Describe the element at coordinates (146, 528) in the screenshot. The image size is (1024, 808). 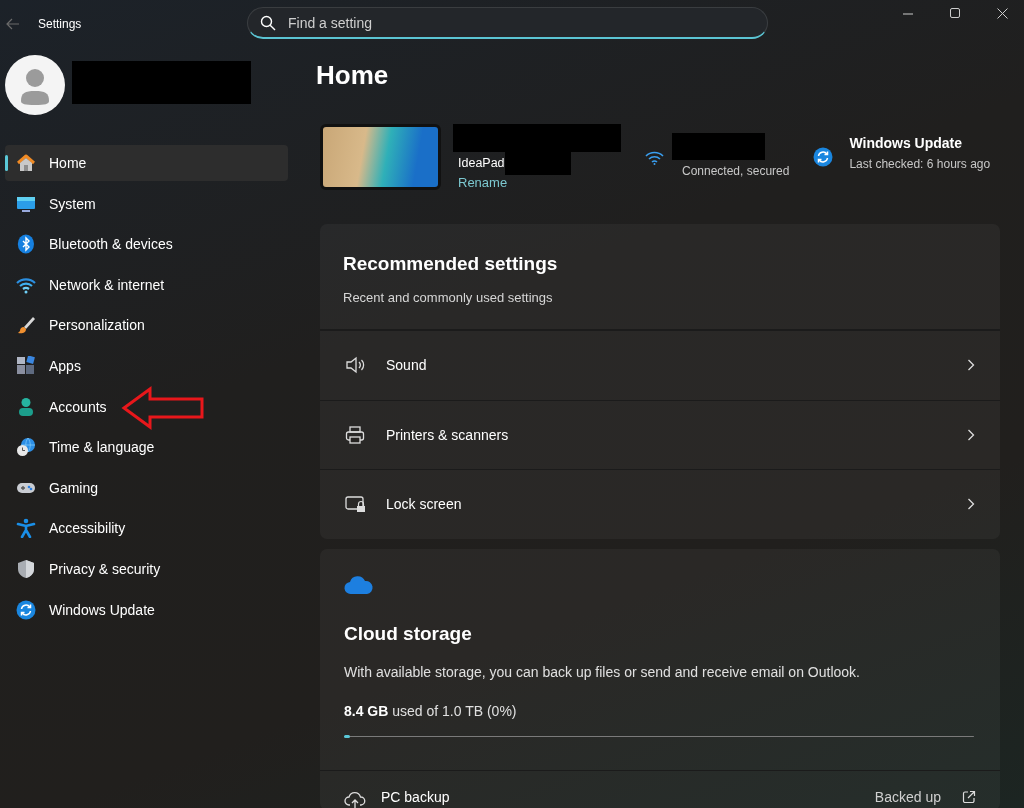
I see `nav-item: Accessibility` at that location.